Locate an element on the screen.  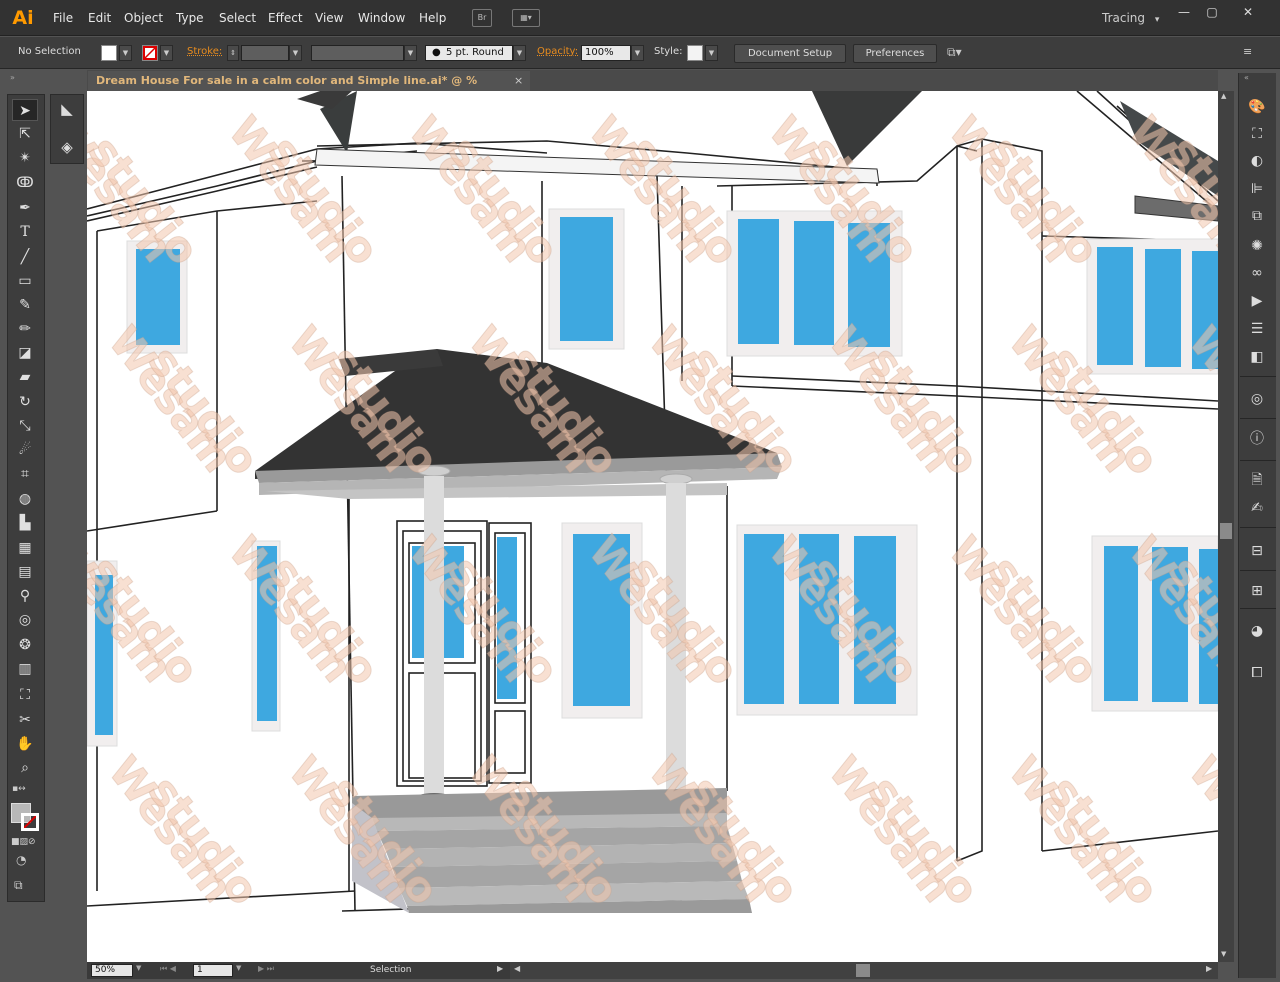
transparency-panel-icon: ◣ is located at coordinates (67, 109).